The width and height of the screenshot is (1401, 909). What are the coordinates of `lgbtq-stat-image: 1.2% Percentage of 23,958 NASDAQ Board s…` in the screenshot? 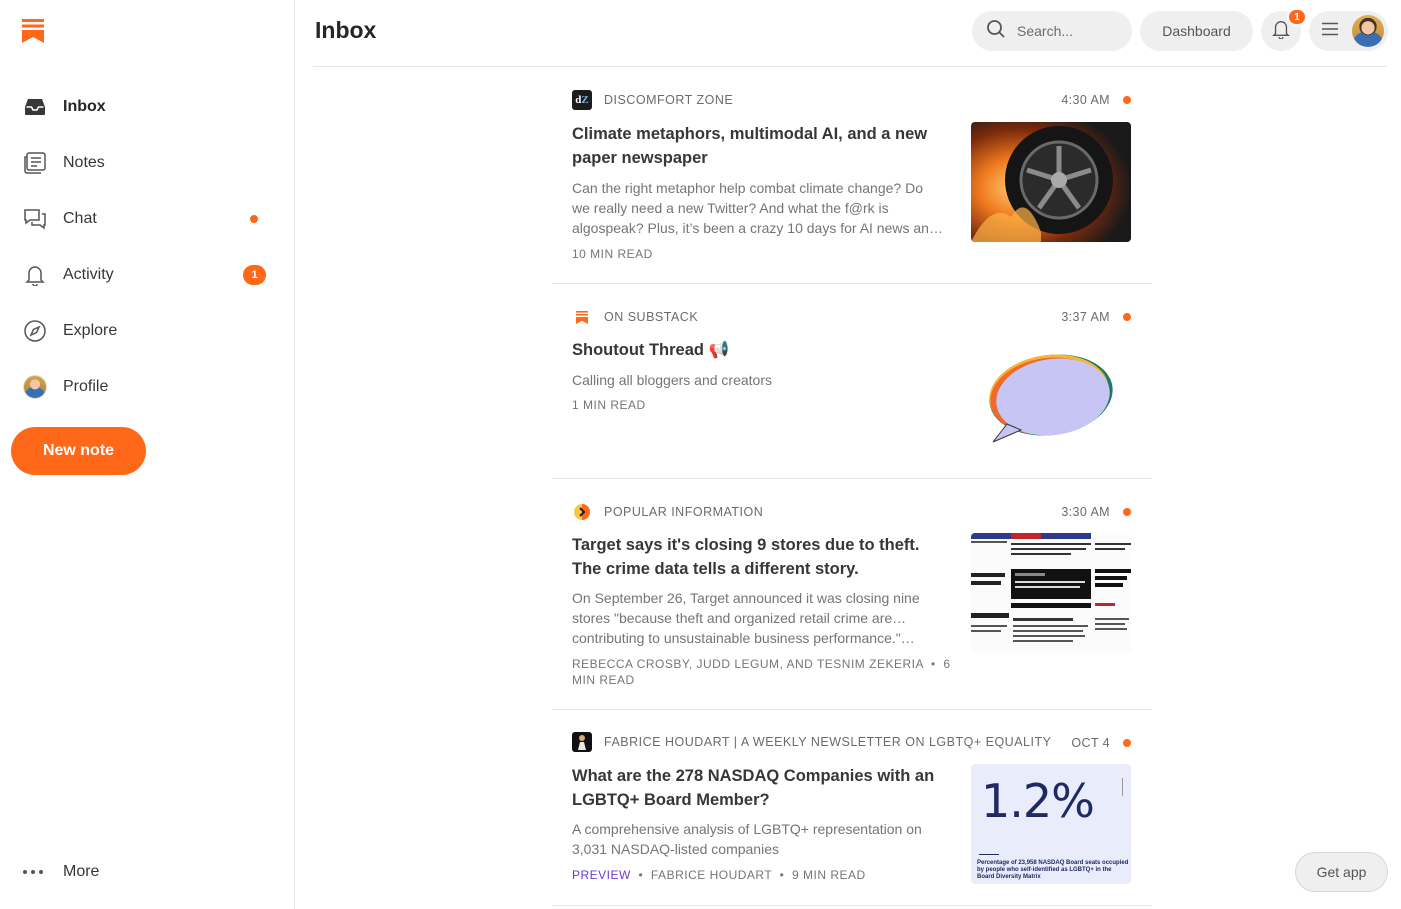 It's located at (1051, 824).